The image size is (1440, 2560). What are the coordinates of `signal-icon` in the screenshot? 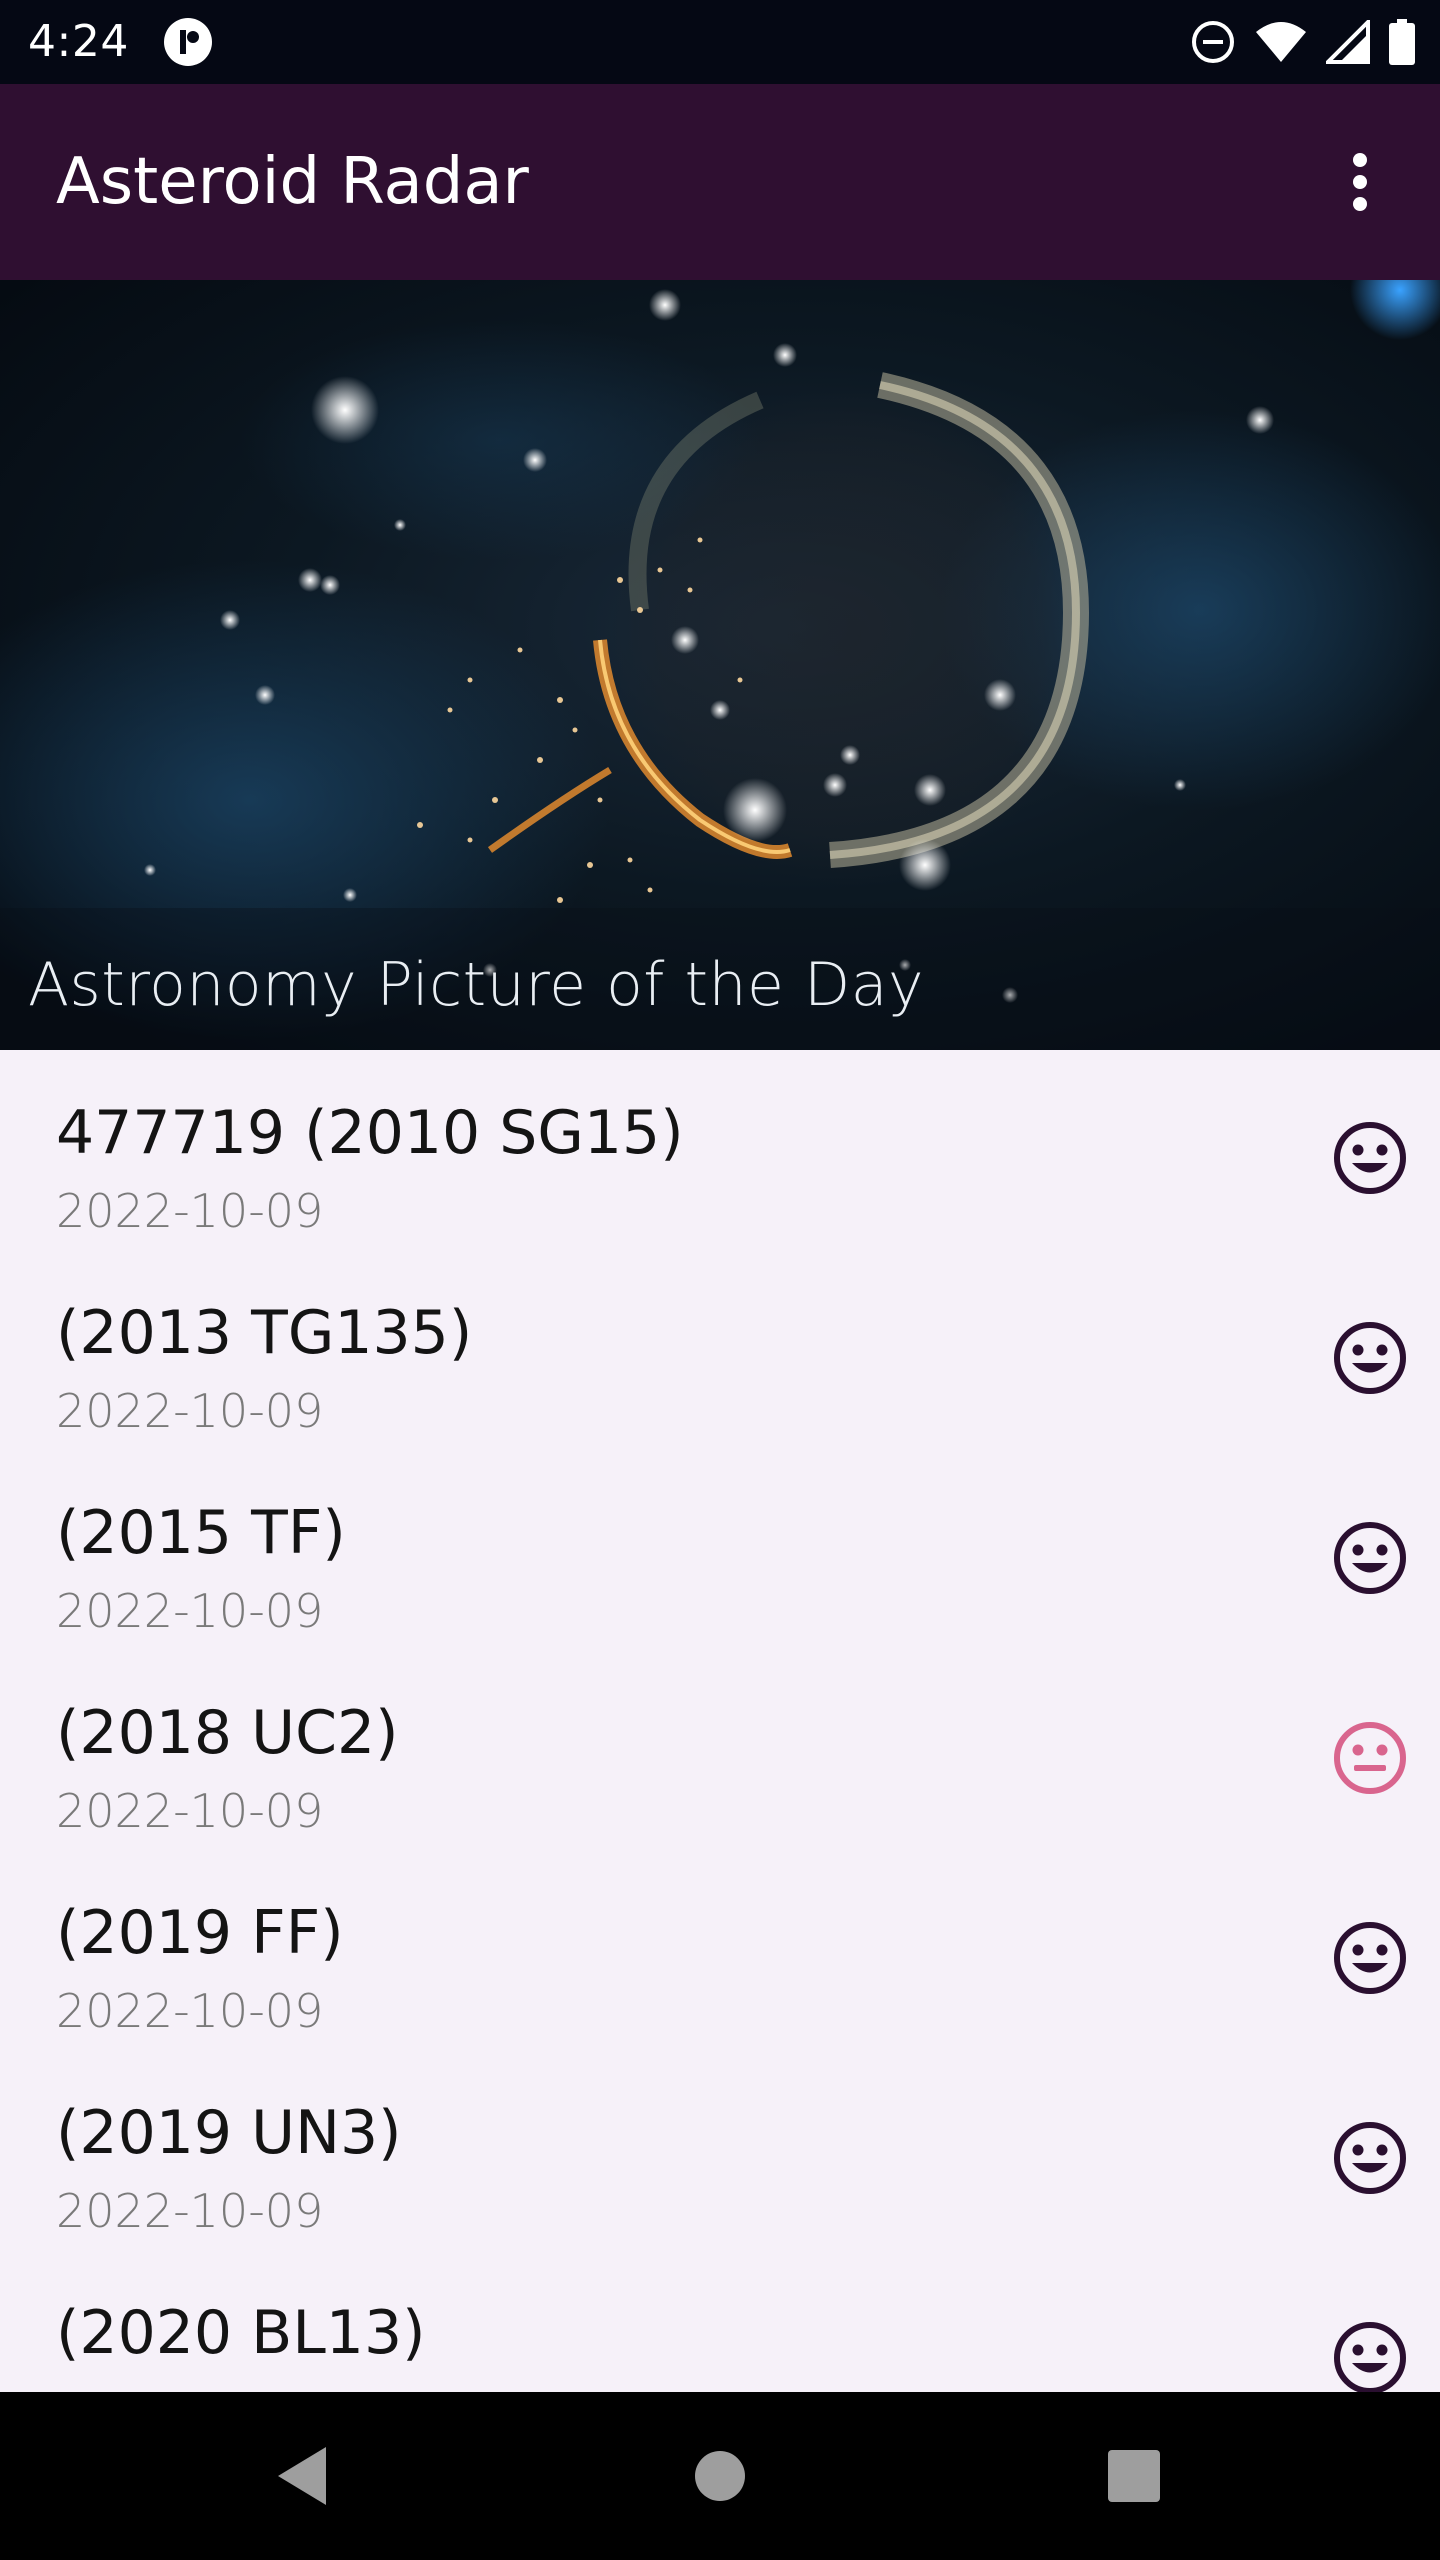 It's located at (1348, 42).